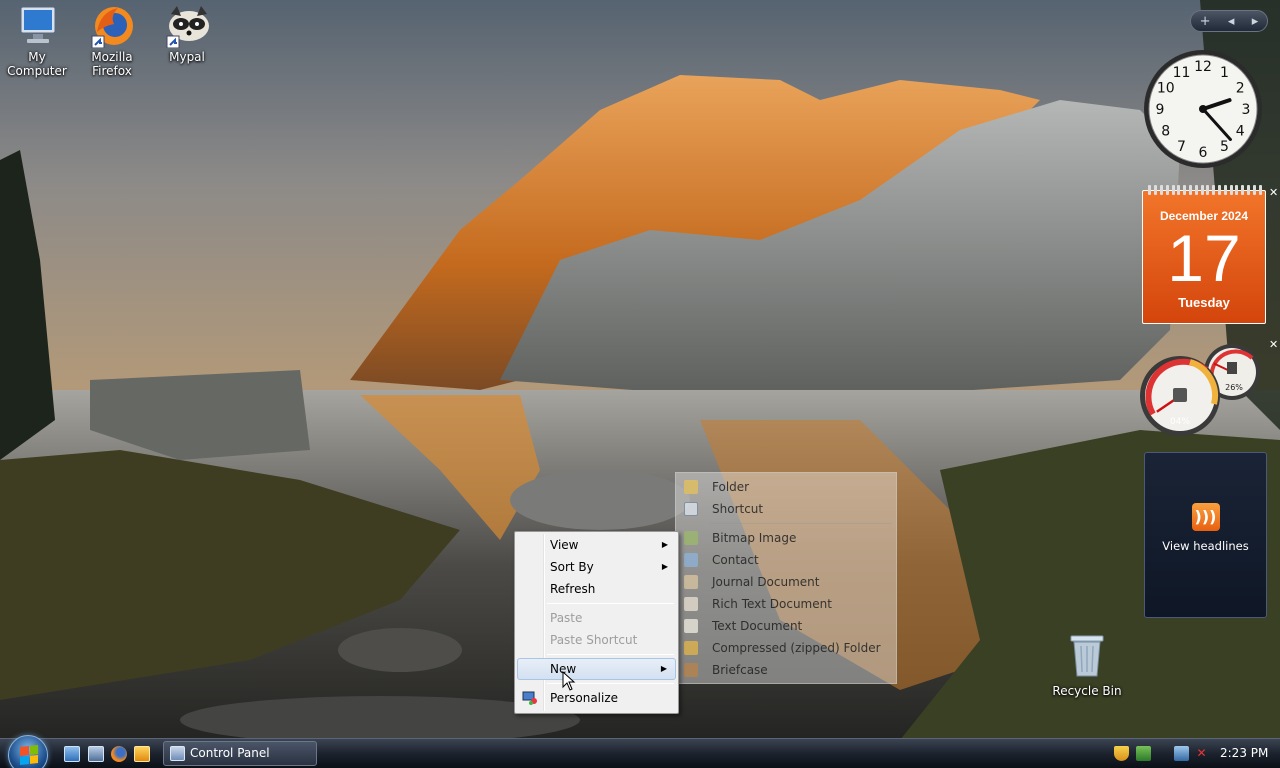 This screenshot has width=1280, height=768. I want to click on switch-windows-icon, so click(96, 754).